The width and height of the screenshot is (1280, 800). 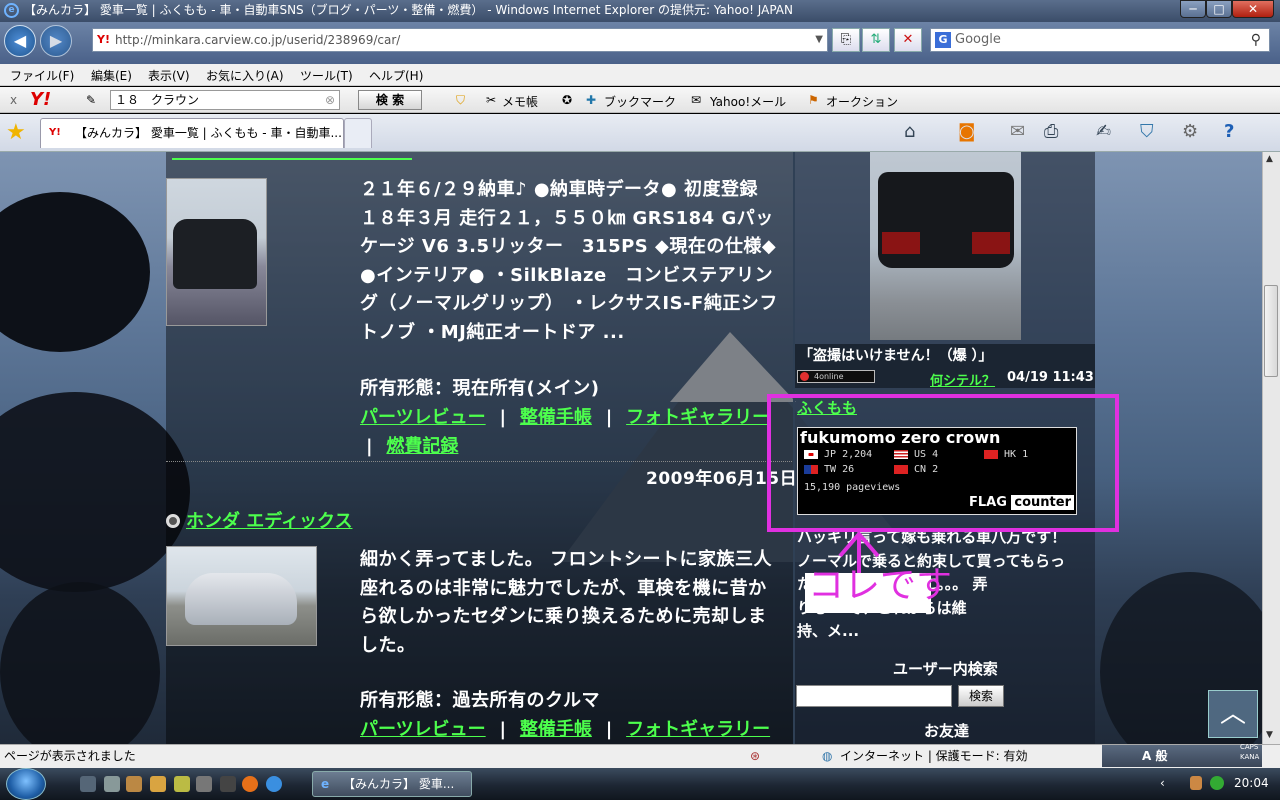 What do you see at coordinates (981, 696) in the screenshot?
I see `user-search-button: 検索` at bounding box center [981, 696].